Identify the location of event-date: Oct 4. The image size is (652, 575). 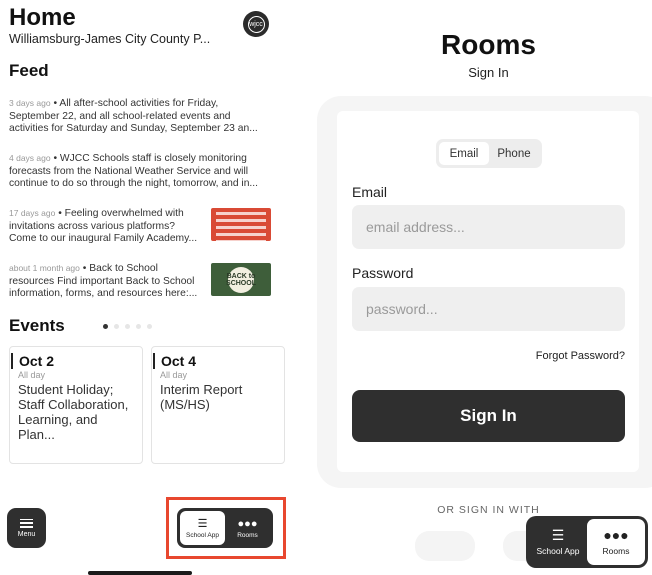
(214, 361).